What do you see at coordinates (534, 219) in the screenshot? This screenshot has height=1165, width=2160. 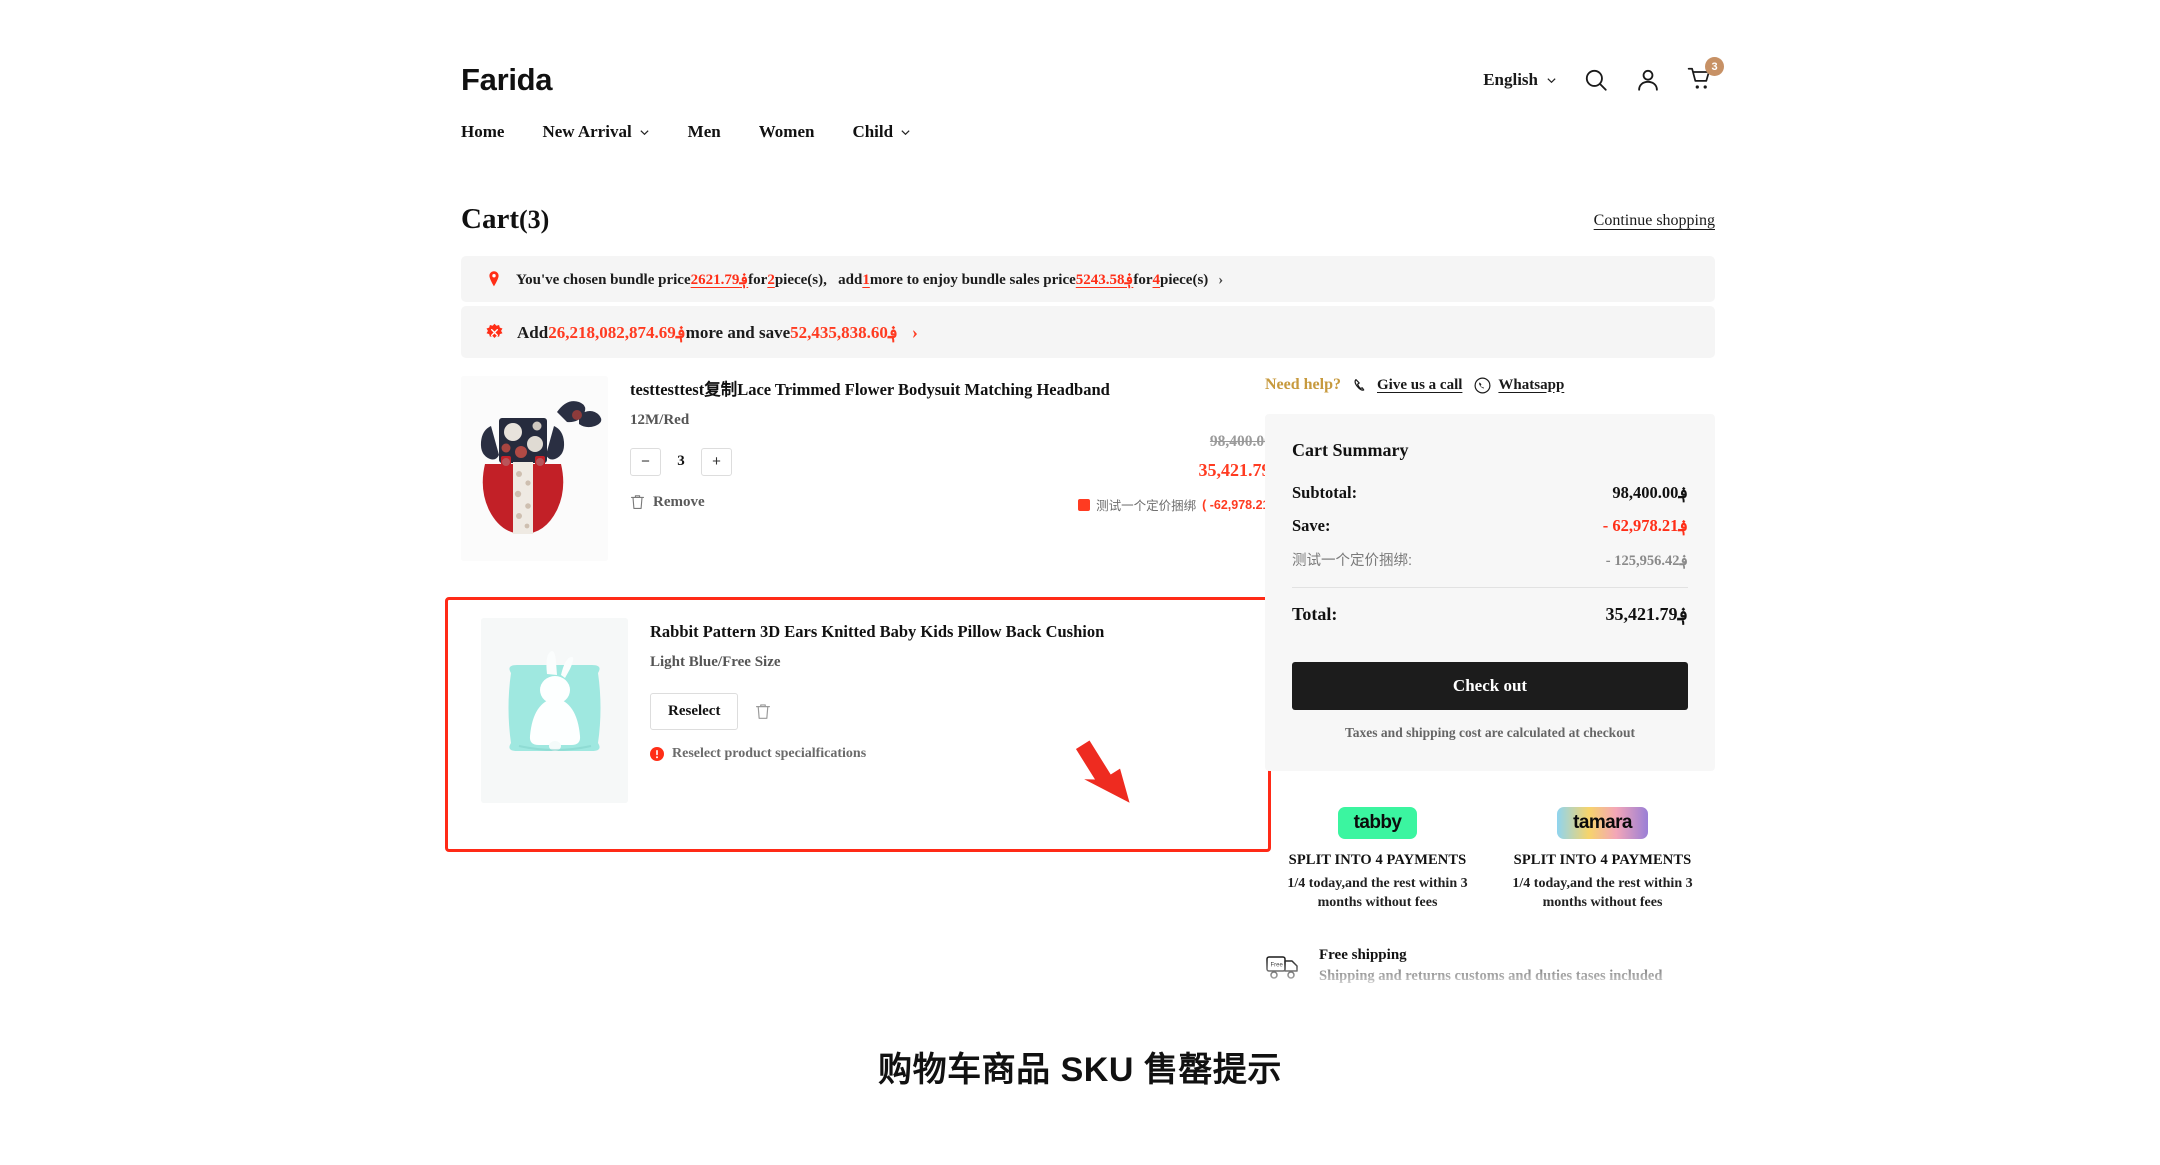 I see `cart-item-count: (3)` at bounding box center [534, 219].